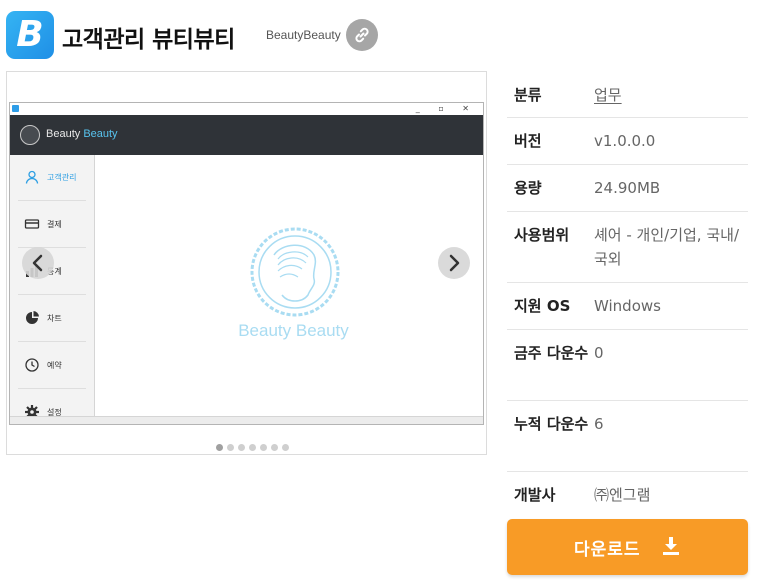 The image size is (759, 586). I want to click on info-value: v1.0.0.0, so click(625, 141).